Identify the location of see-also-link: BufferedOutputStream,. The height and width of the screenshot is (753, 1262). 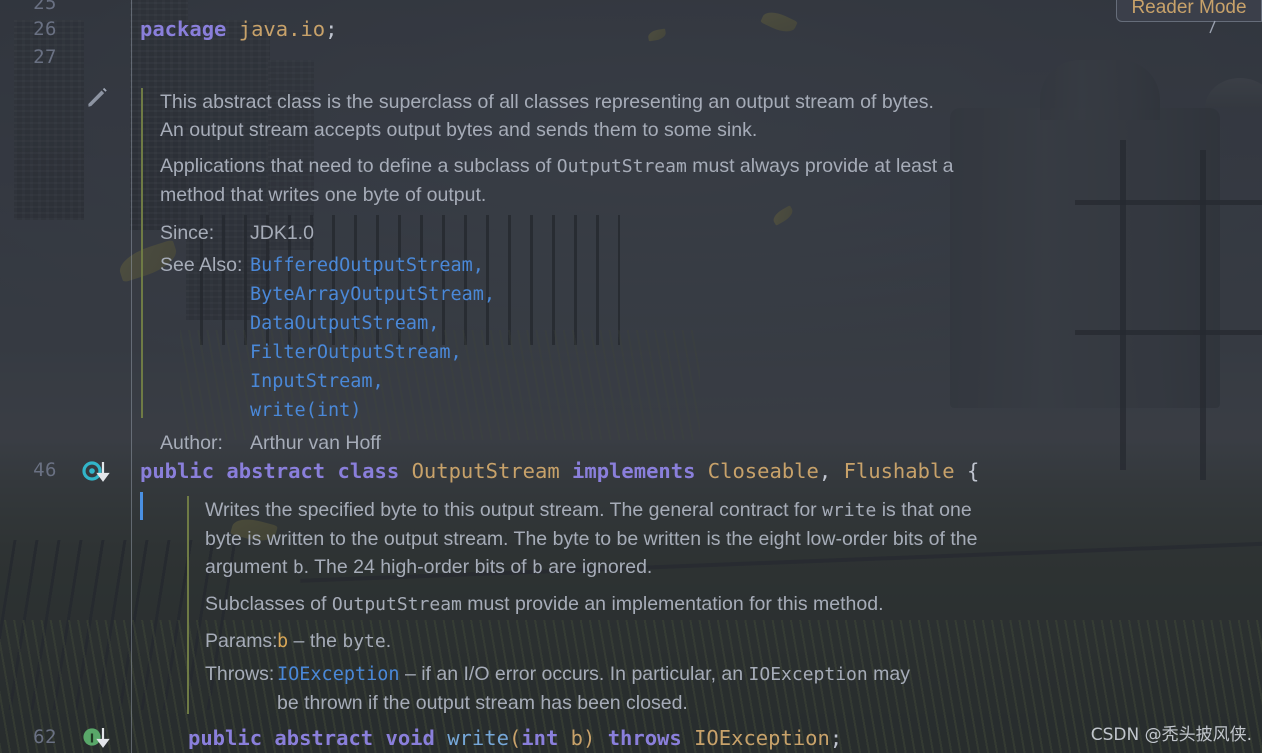
(372, 265).